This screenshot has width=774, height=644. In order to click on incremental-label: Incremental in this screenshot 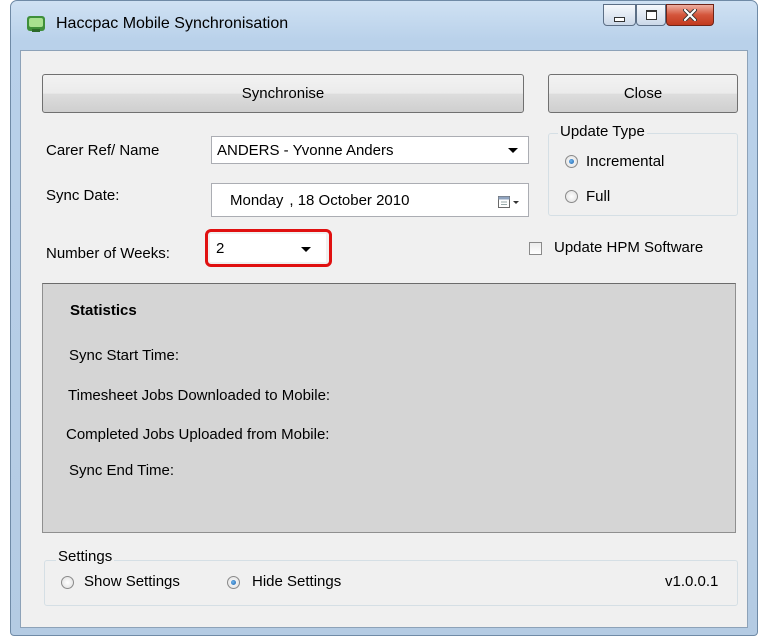, I will do `click(625, 161)`.